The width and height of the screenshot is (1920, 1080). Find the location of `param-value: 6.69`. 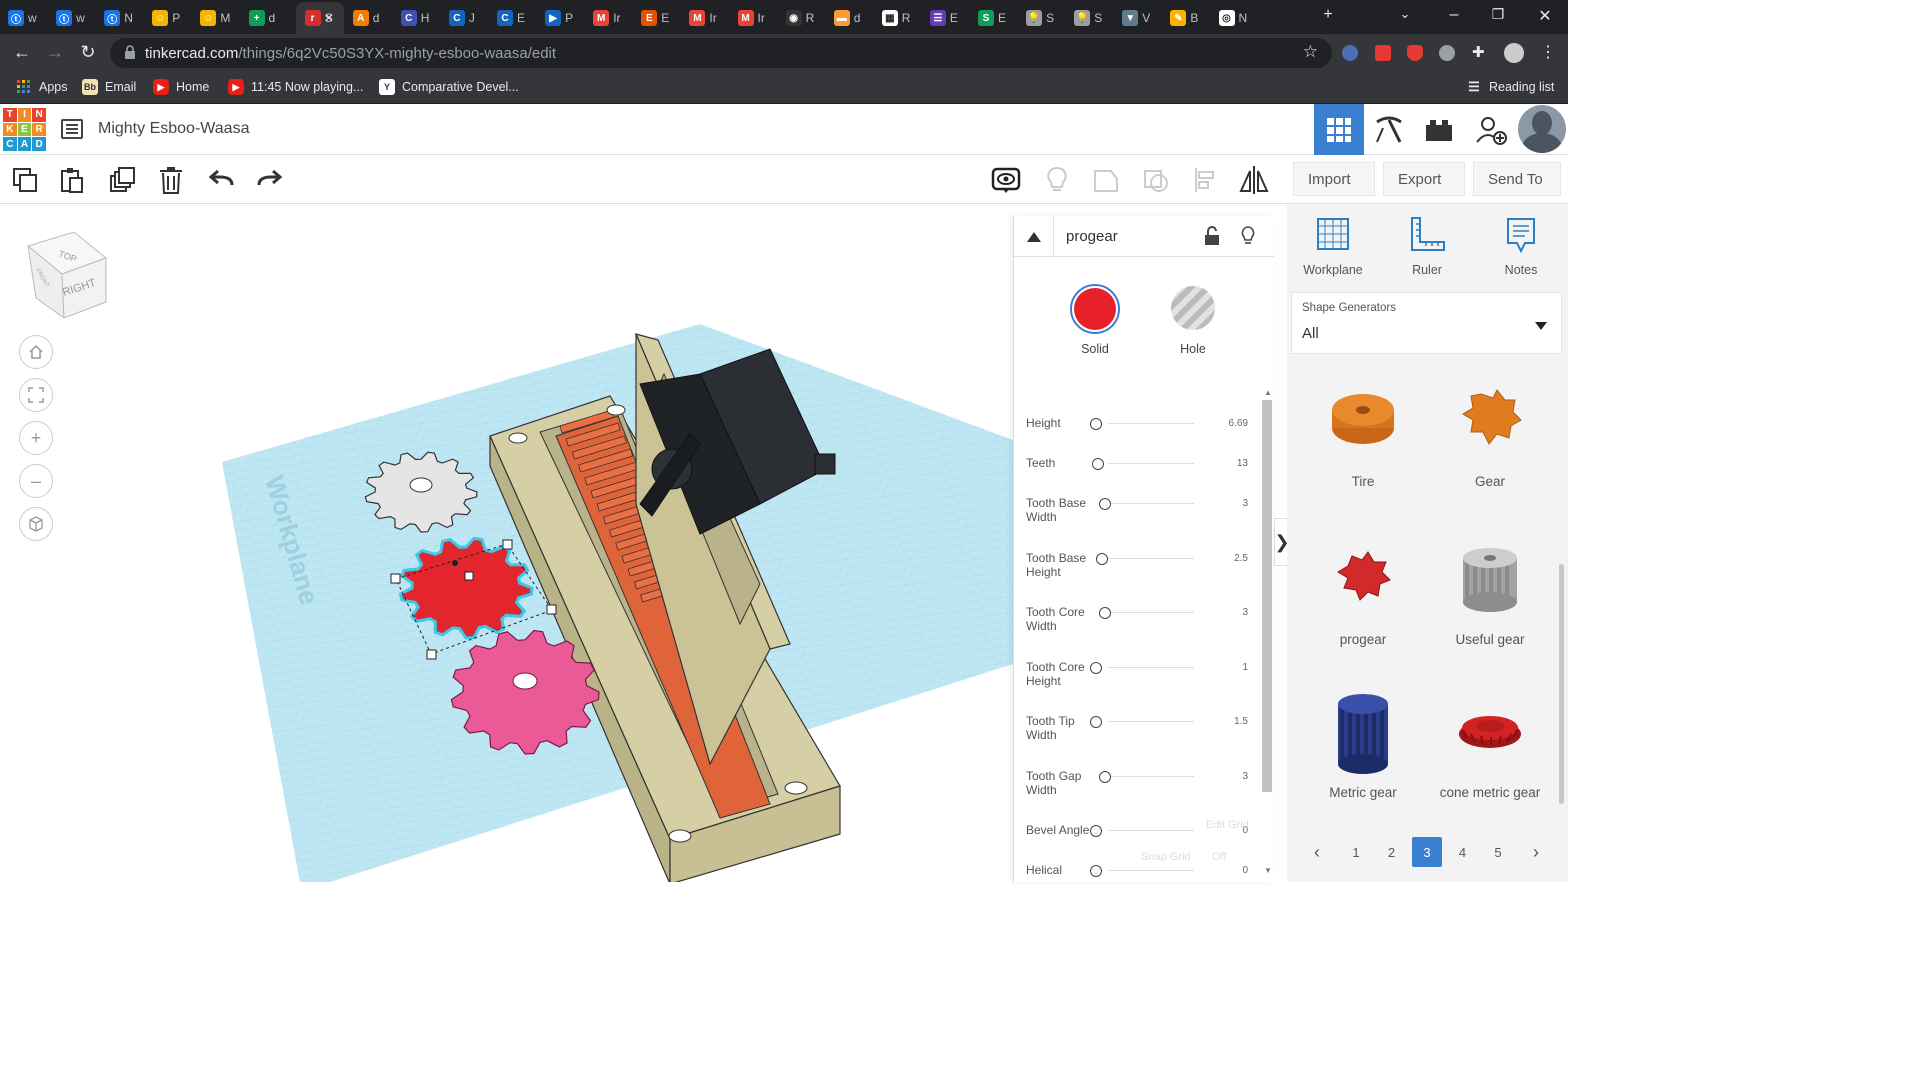

param-value: 6.69 is located at coordinates (1238, 423).